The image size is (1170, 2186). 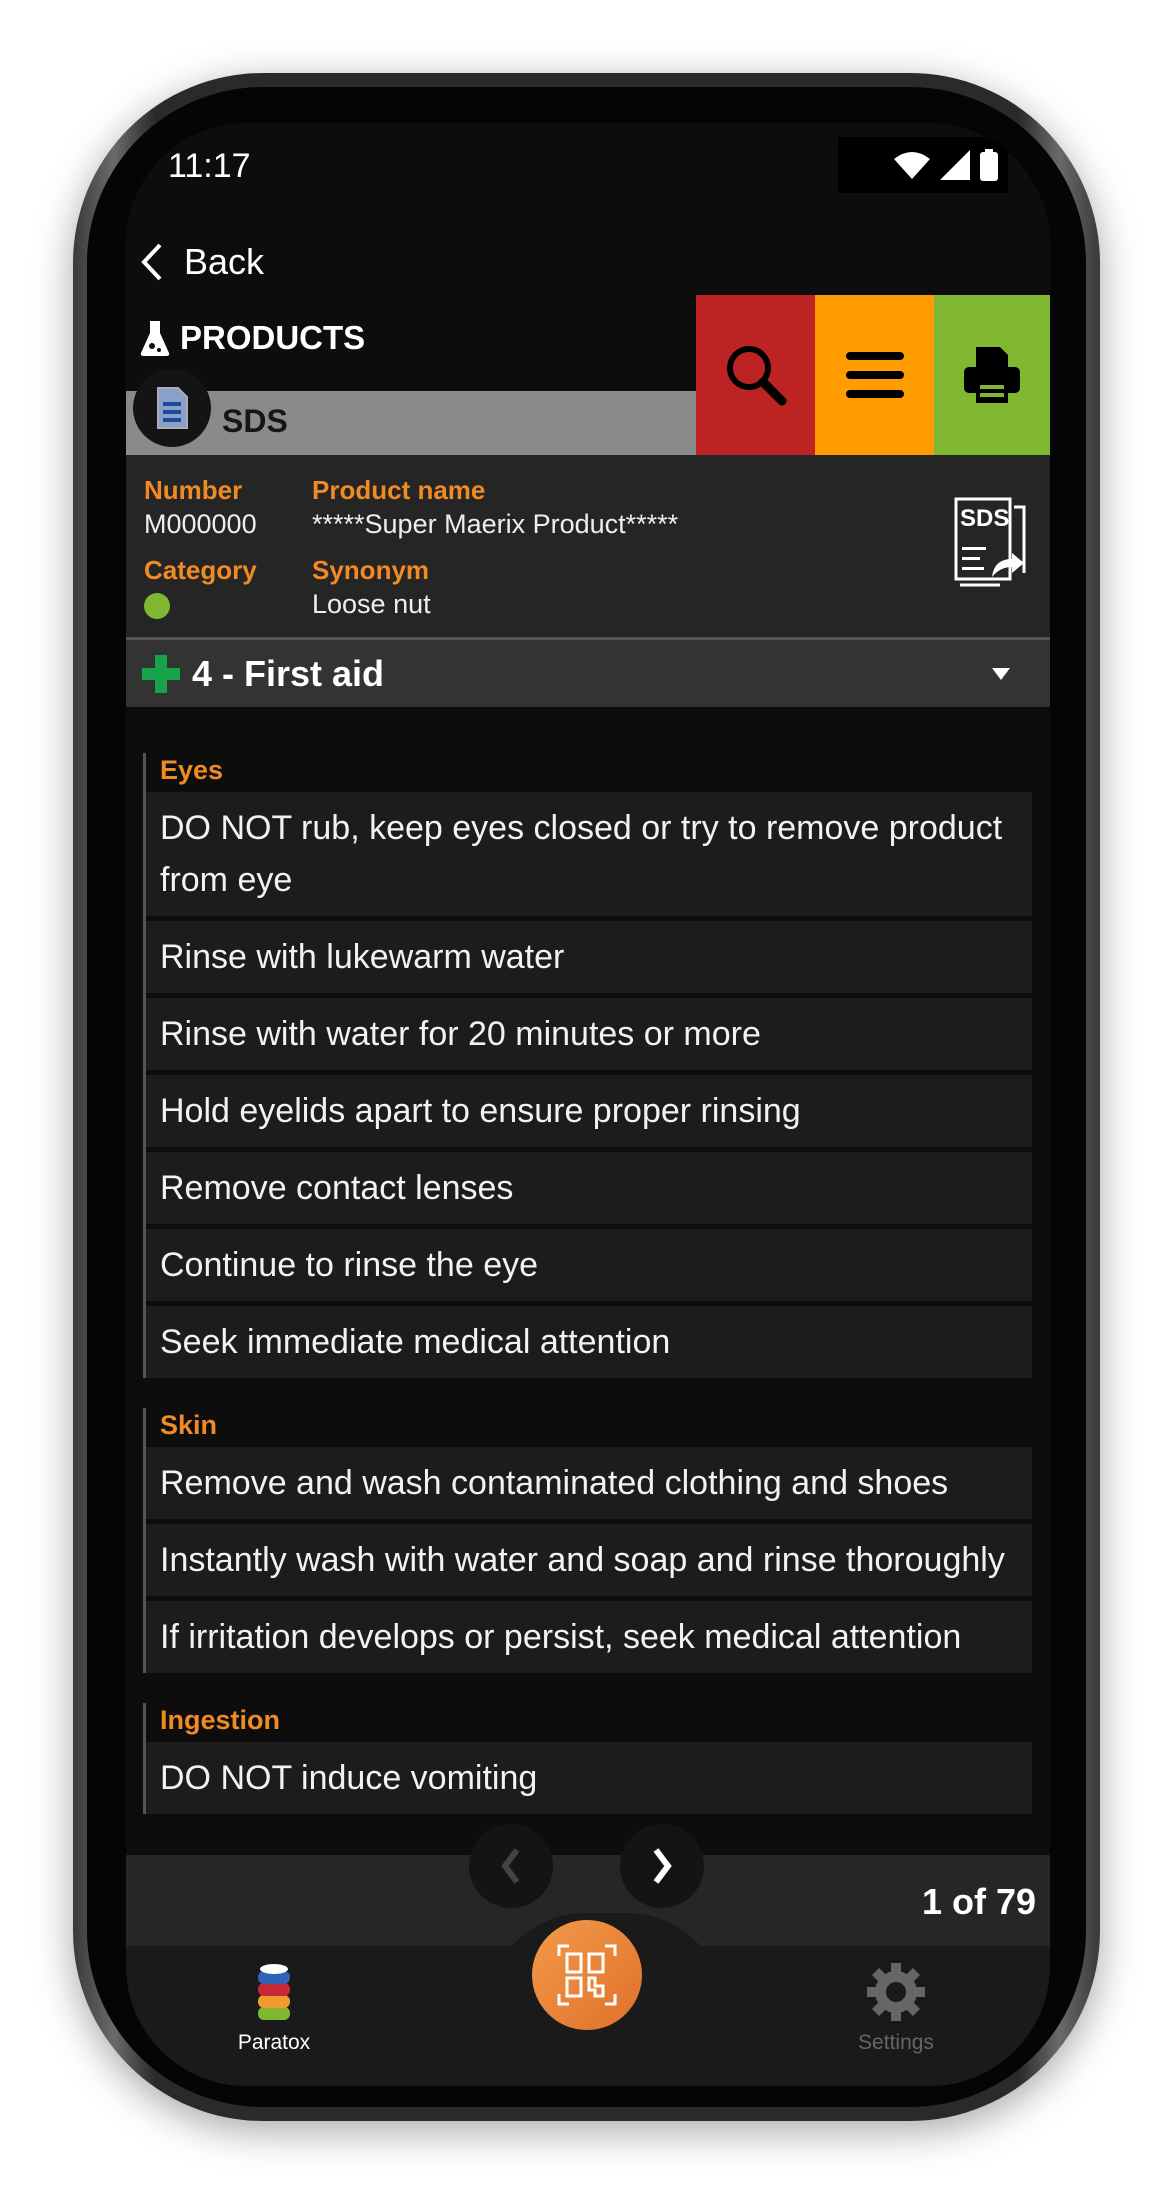 What do you see at coordinates (989, 165) in the screenshot?
I see `battery-icon` at bounding box center [989, 165].